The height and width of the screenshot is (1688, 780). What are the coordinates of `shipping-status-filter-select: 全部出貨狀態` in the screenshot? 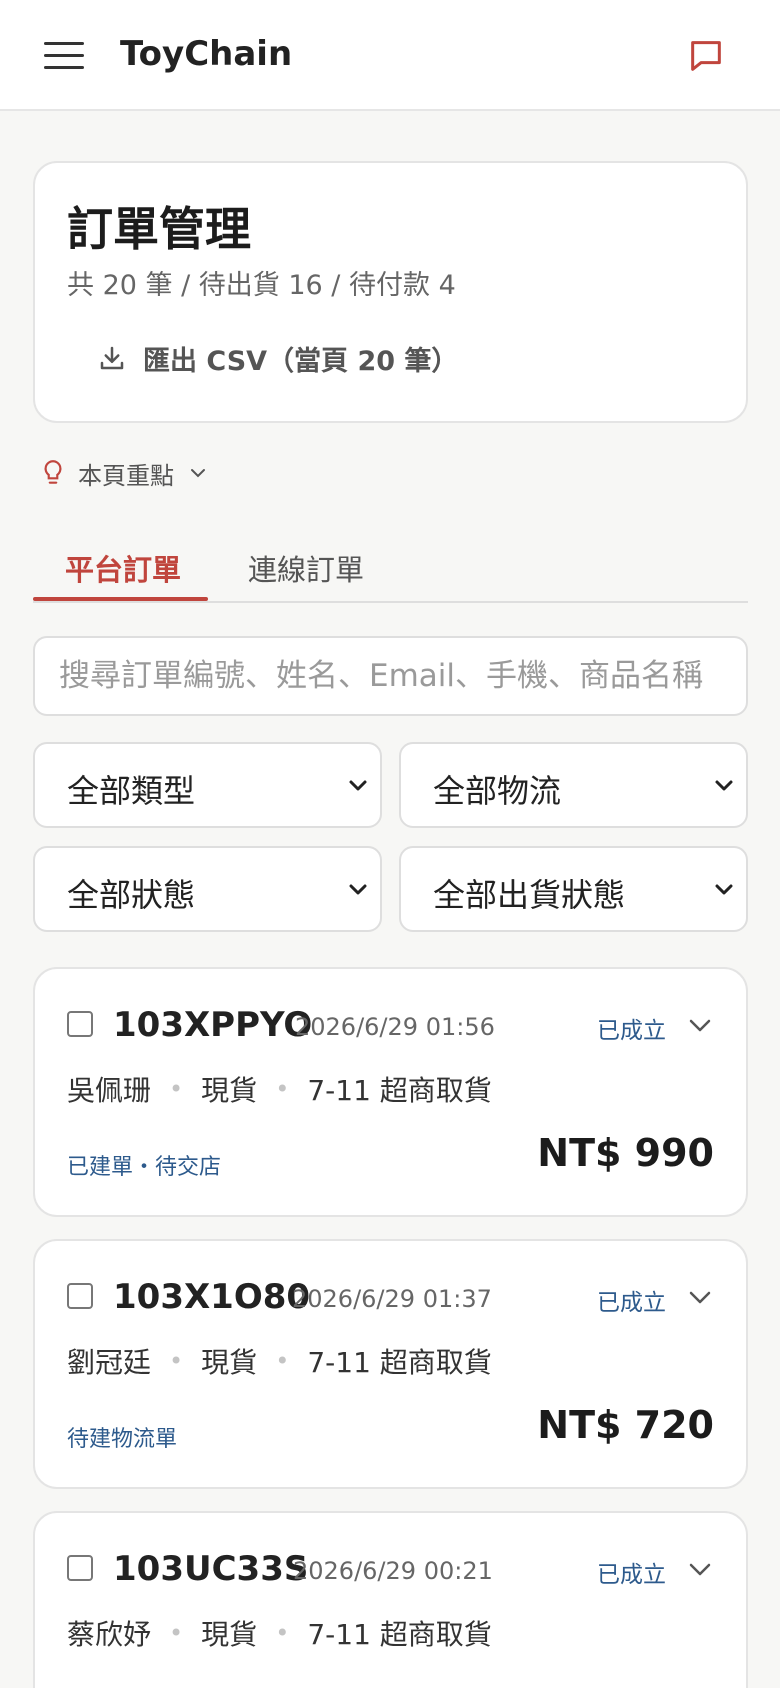 It's located at (573, 889).